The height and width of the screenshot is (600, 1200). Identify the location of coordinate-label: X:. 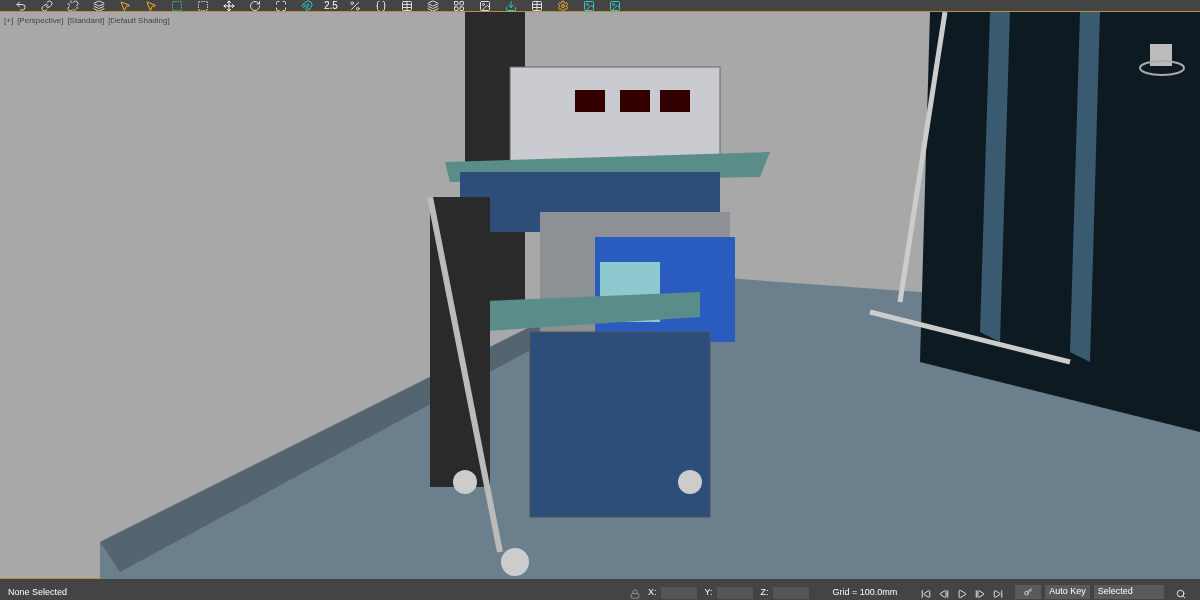
(652, 592).